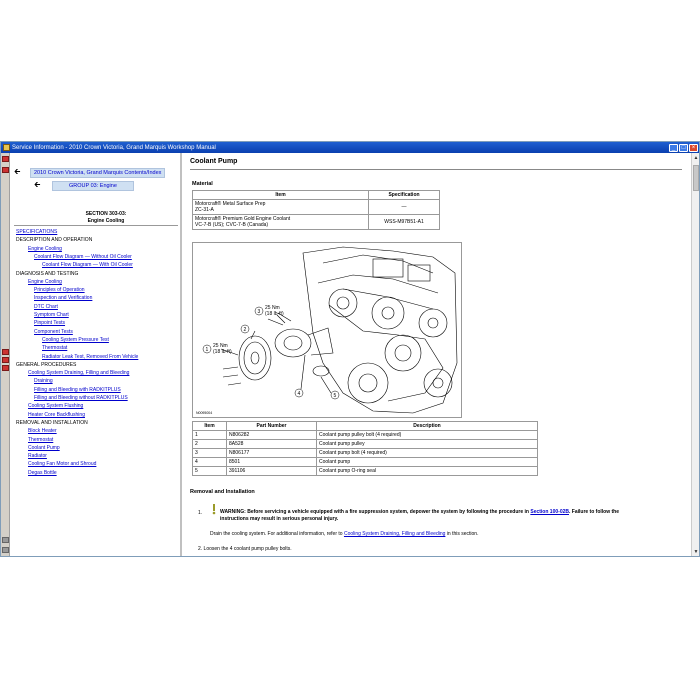 The width and height of the screenshot is (700, 700). What do you see at coordinates (56, 415) in the screenshot?
I see `toc-link: Heater Core Backflushing` at bounding box center [56, 415].